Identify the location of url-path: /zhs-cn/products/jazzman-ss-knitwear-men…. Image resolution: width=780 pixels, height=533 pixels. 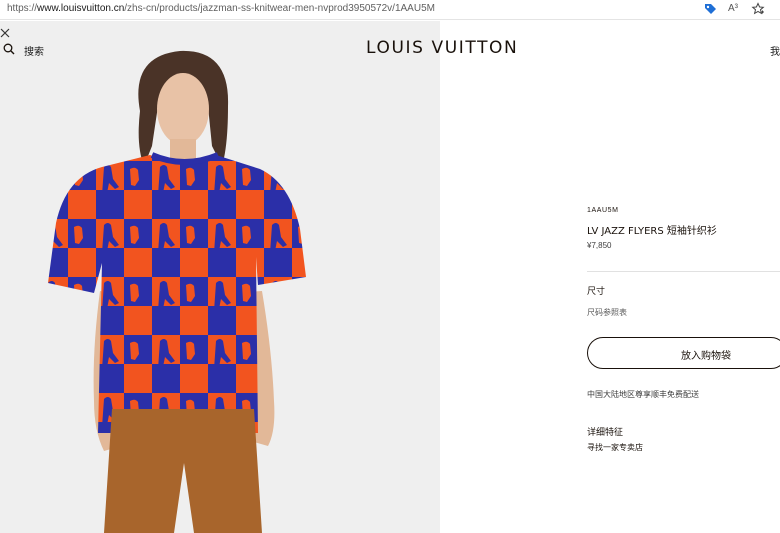
(279, 8).